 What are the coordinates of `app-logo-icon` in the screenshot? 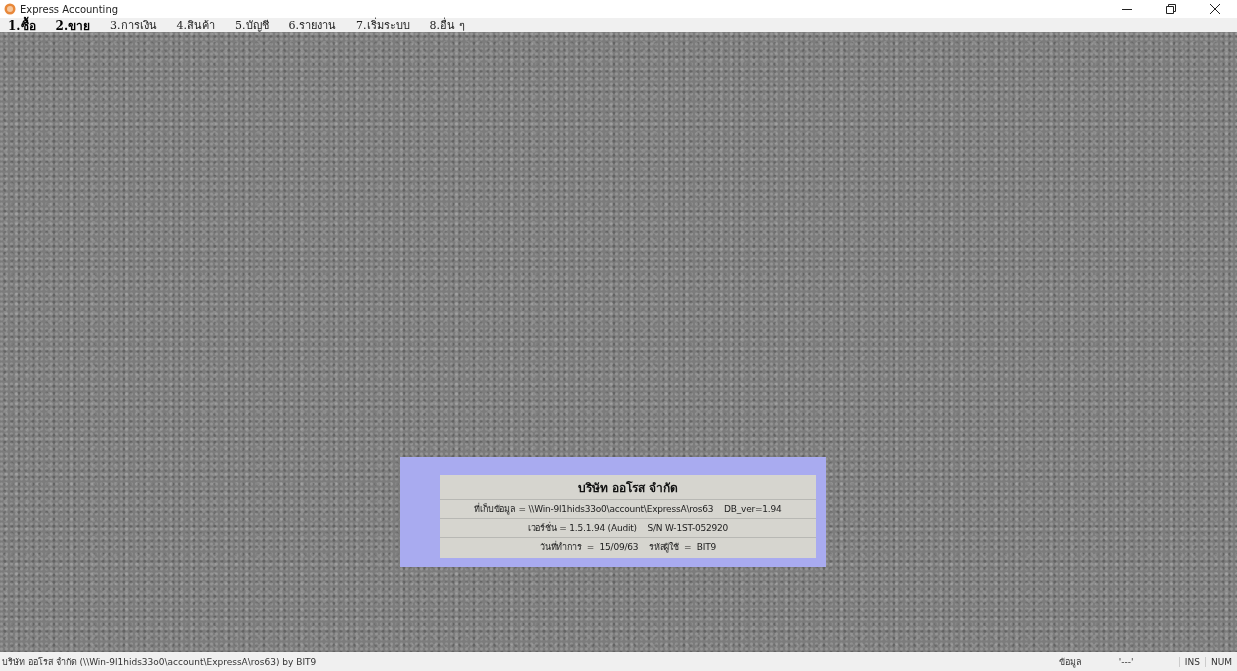 It's located at (10, 9).